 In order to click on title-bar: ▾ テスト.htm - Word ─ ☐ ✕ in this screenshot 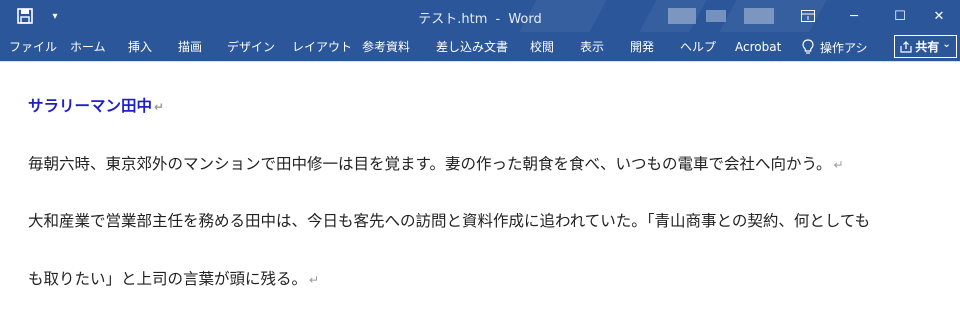, I will do `click(480, 16)`.